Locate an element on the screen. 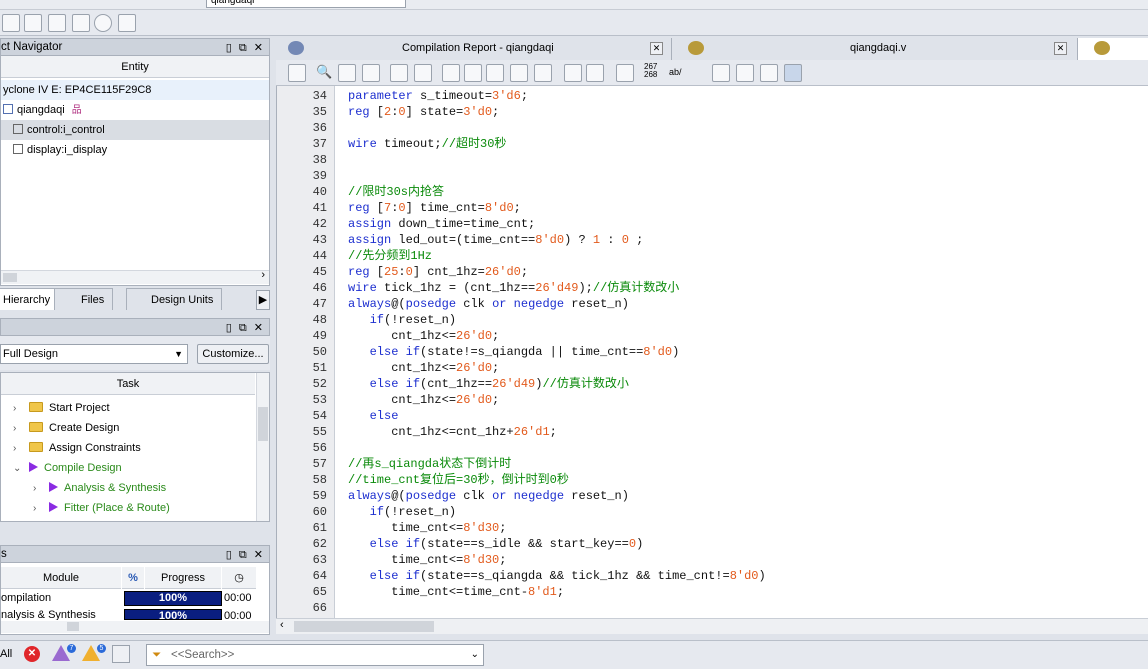  code-line: parameter s_timeout=3'd6; is located at coordinates (438, 96).